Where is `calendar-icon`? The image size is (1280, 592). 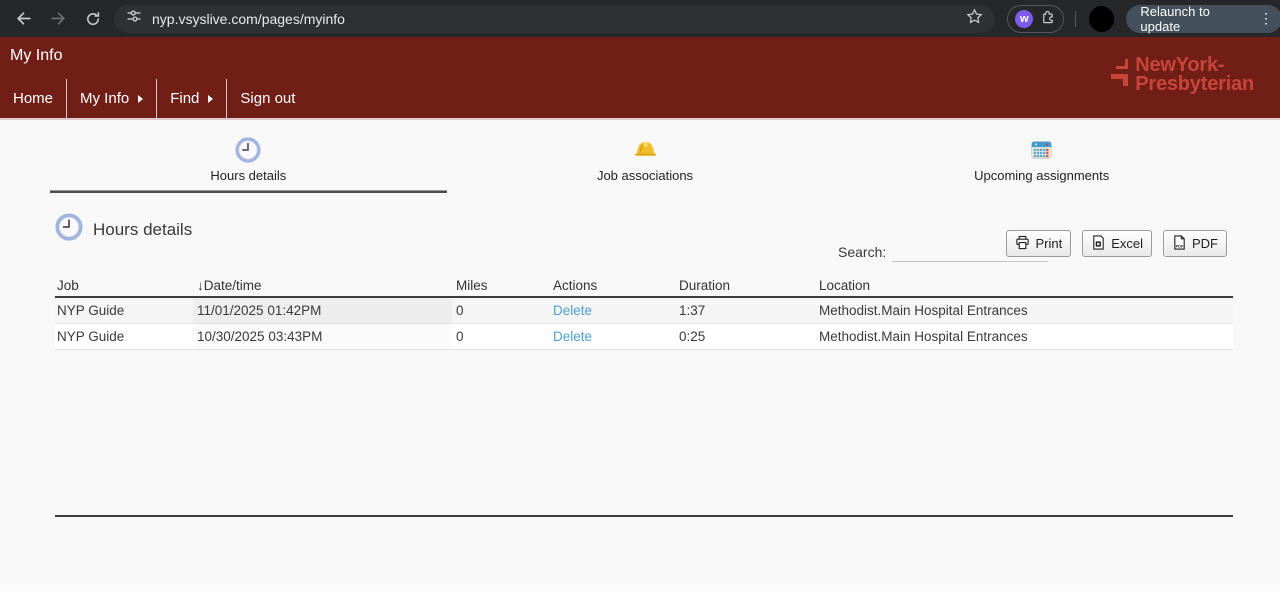 calendar-icon is located at coordinates (1041, 149).